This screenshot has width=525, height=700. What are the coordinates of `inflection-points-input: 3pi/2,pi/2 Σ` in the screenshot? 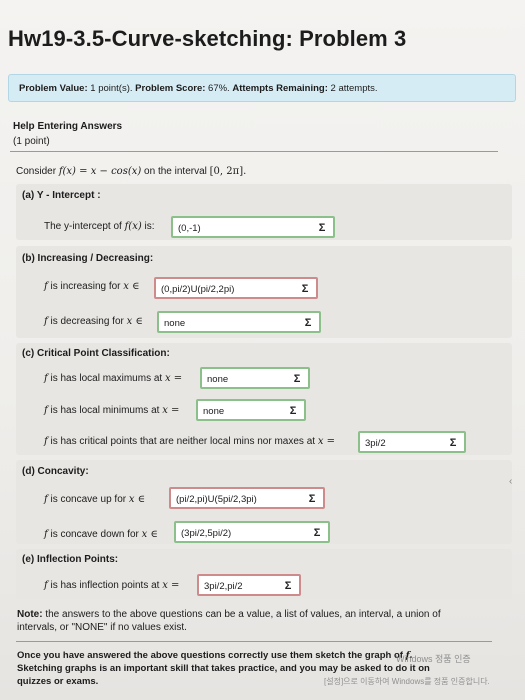 It's located at (249, 585).